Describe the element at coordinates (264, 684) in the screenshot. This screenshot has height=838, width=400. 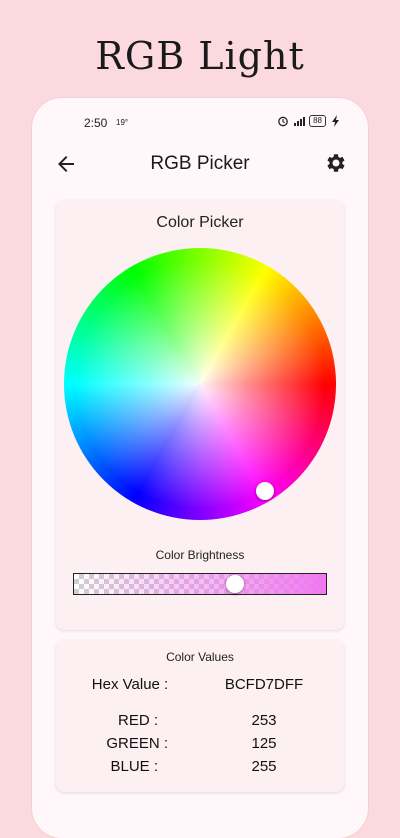
I see `hex-value: BCFD7DFF` at that location.